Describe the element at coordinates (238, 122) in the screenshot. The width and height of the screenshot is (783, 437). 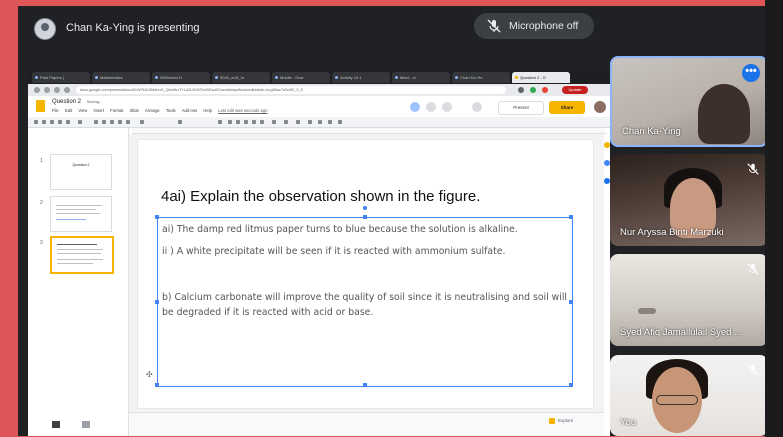
I see `italic-icon` at that location.